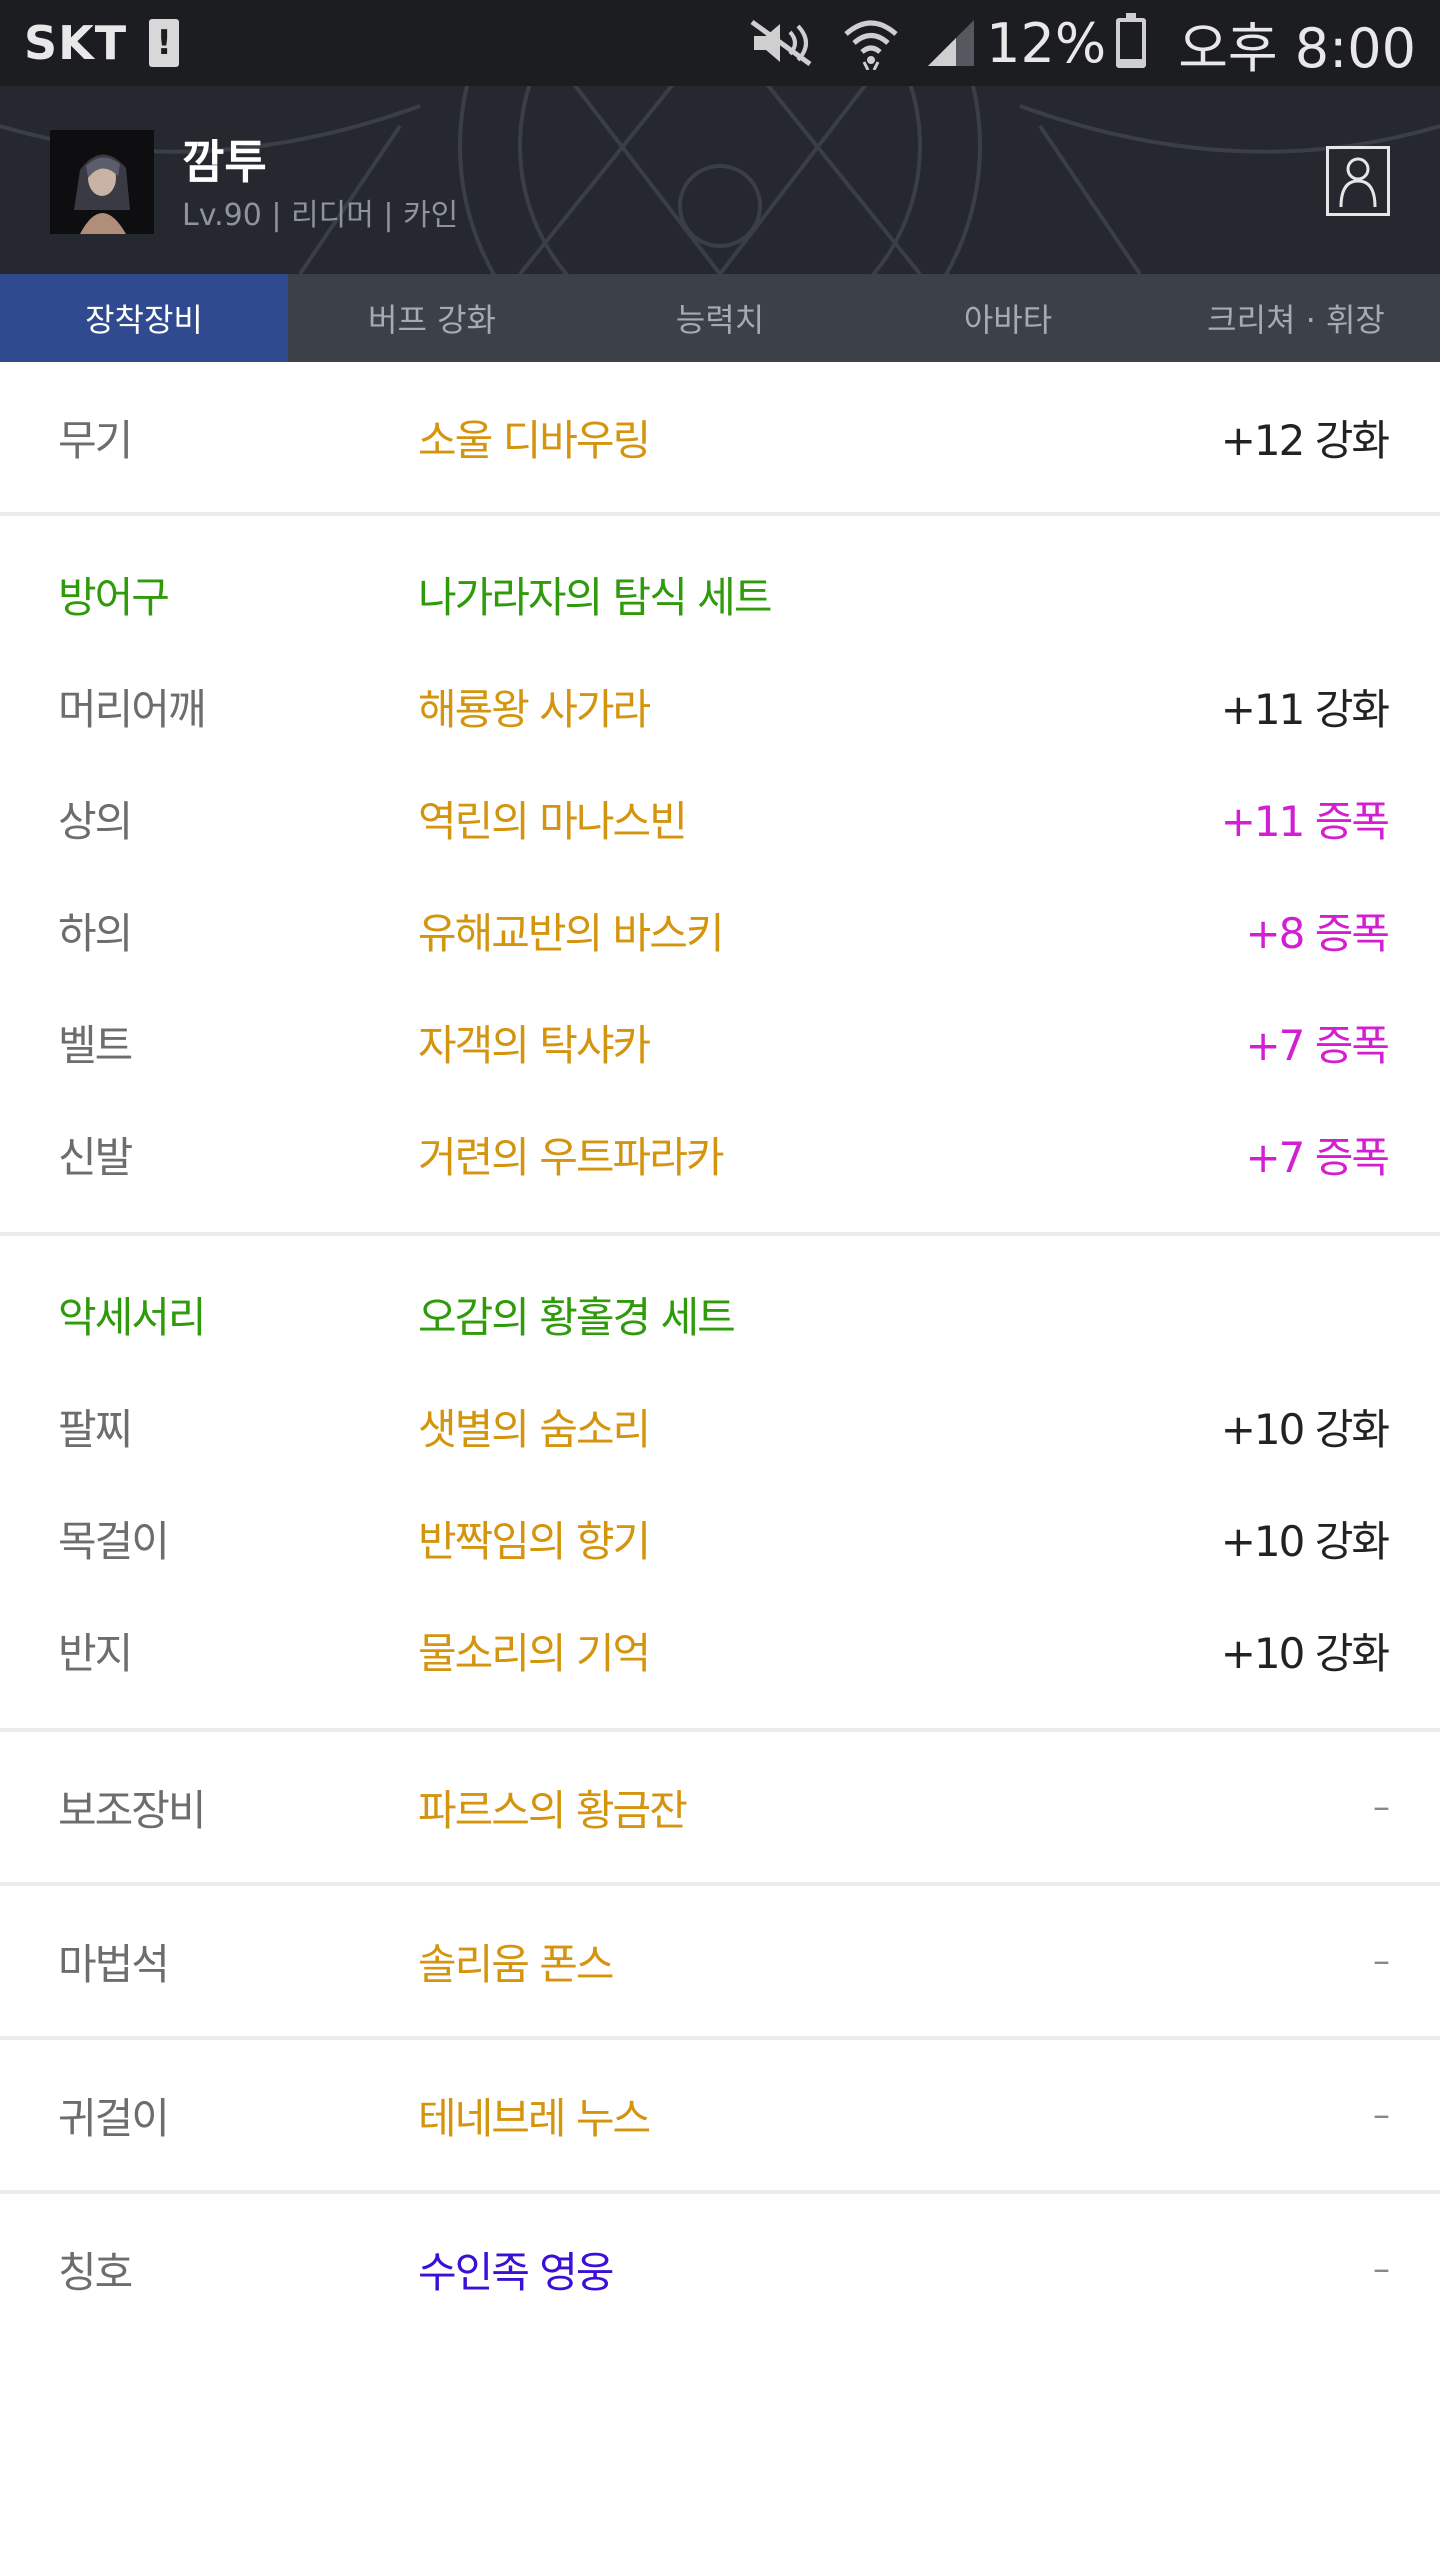 This screenshot has height=2560, width=1440. I want to click on armor-set-row: 방어구 나가라자의 탐식 세트, so click(720, 594).